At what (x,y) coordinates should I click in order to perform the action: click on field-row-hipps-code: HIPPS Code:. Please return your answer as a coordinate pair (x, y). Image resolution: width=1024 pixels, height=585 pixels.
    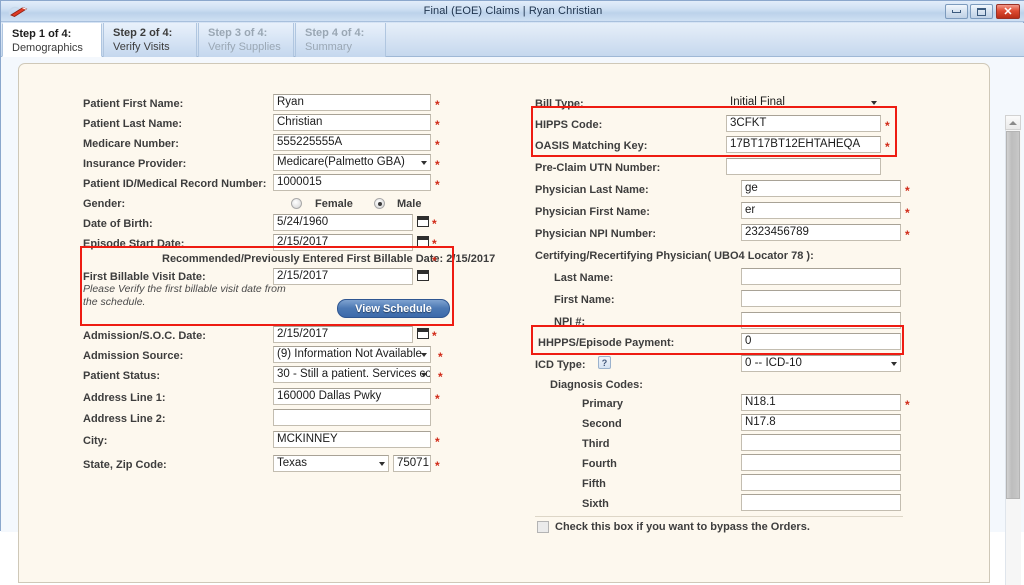
    Looking at the image, I should click on (568, 125).